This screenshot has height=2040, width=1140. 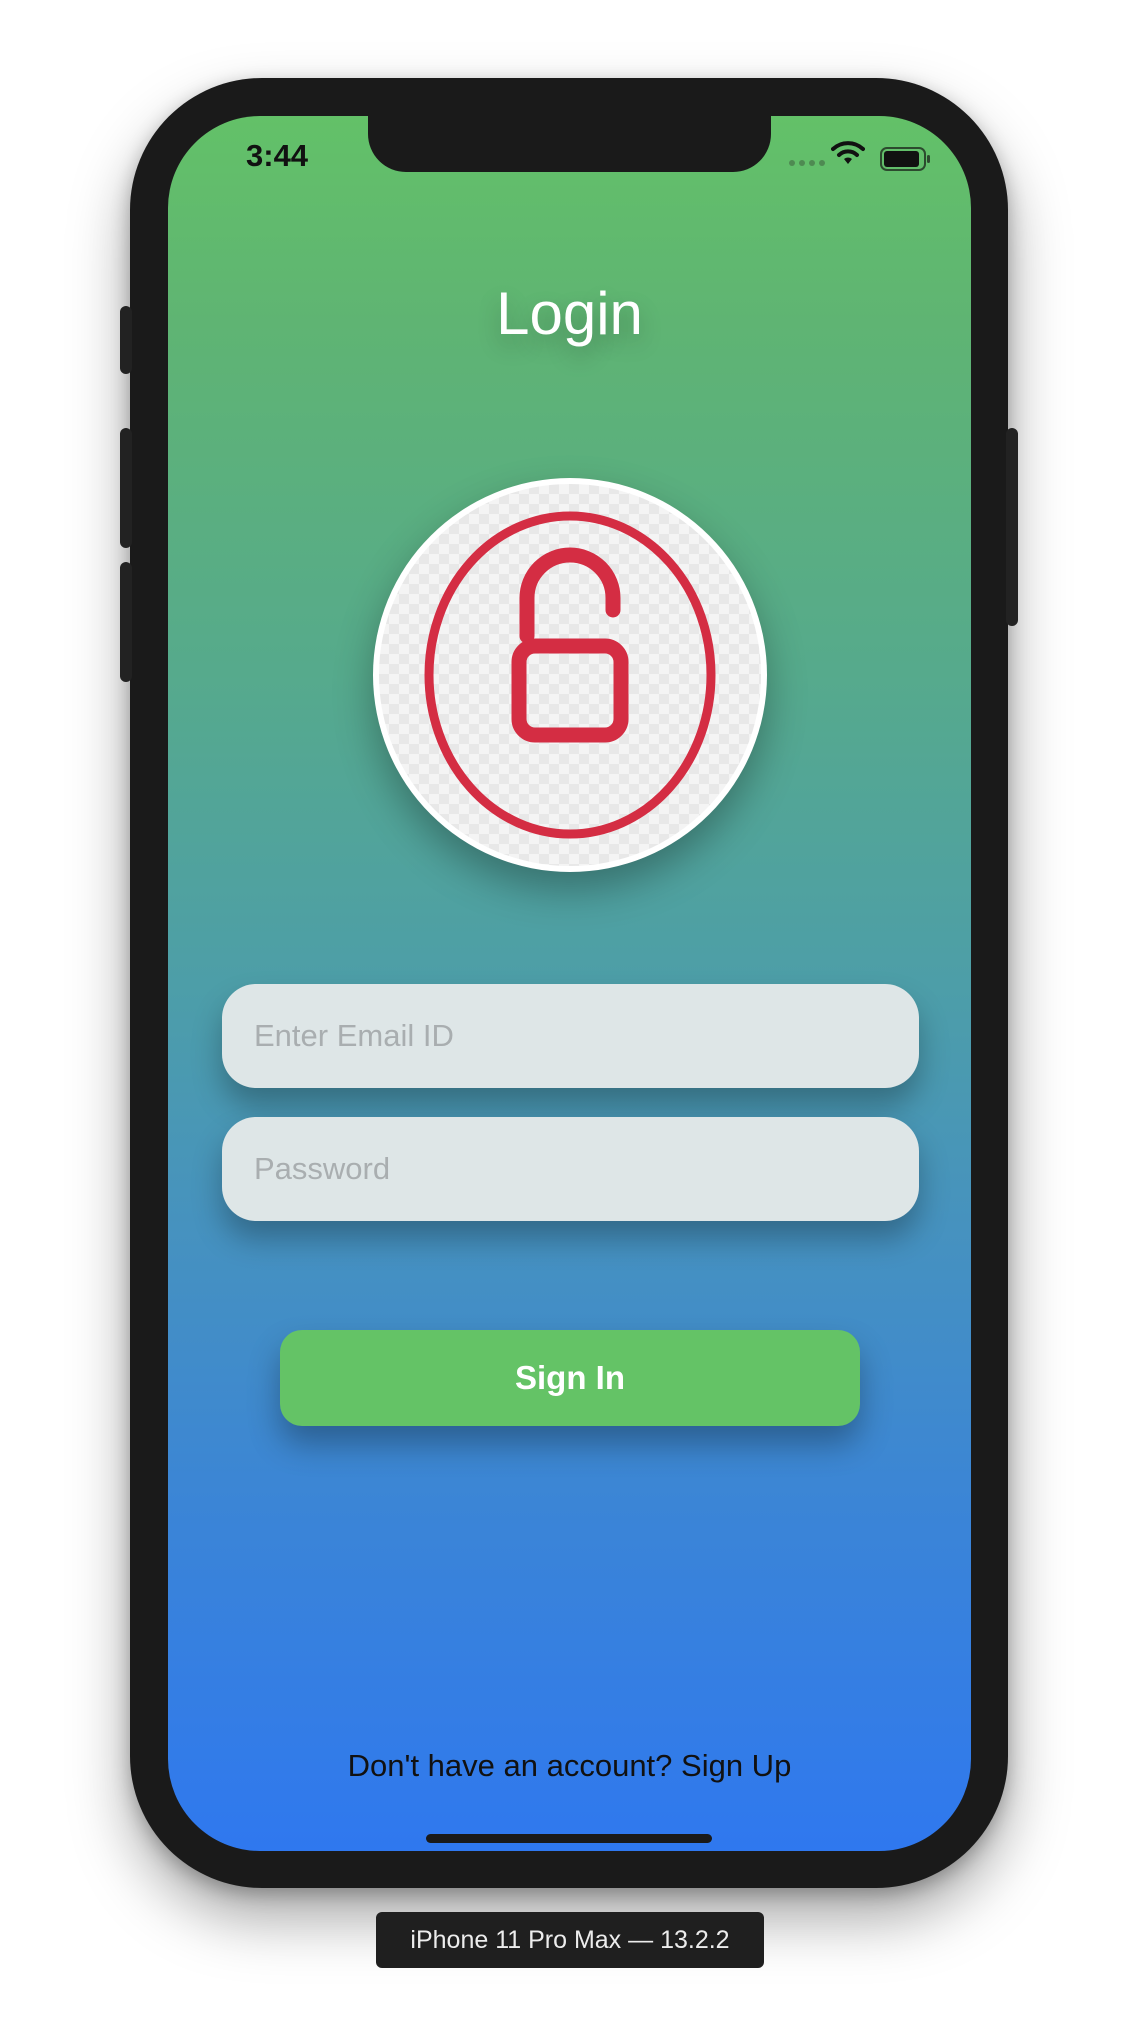 What do you see at coordinates (277, 155) in the screenshot?
I see `status-time: 3:44` at bounding box center [277, 155].